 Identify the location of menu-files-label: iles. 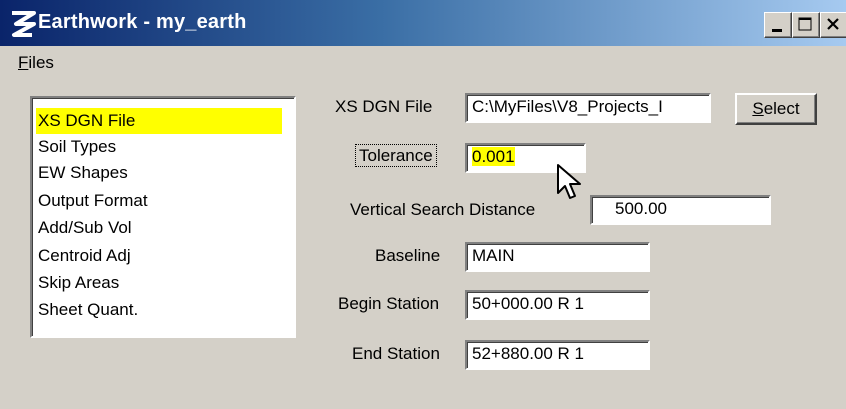
(41, 62).